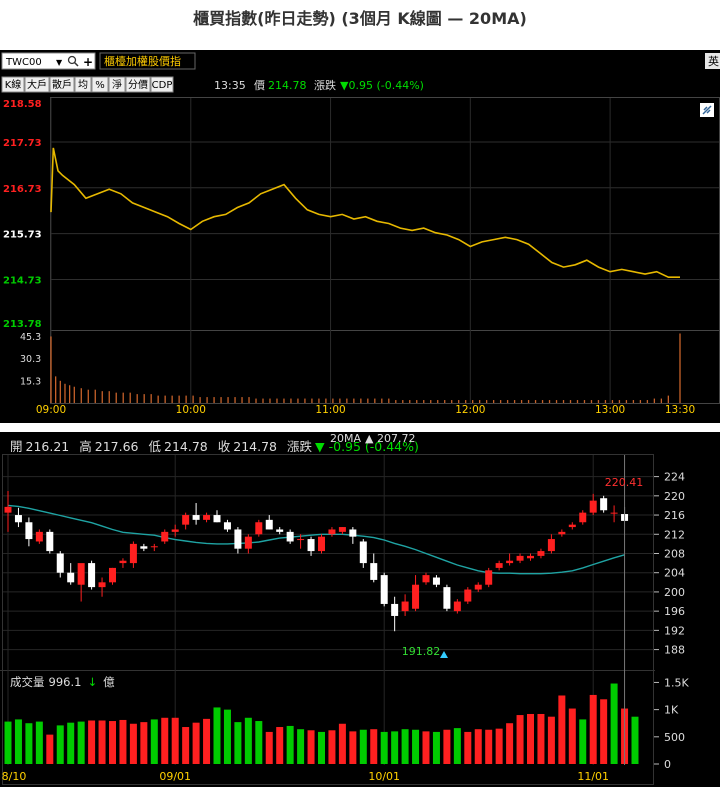 The height and width of the screenshot is (787, 720). I want to click on daily-y-tick: 196, so click(674, 611).